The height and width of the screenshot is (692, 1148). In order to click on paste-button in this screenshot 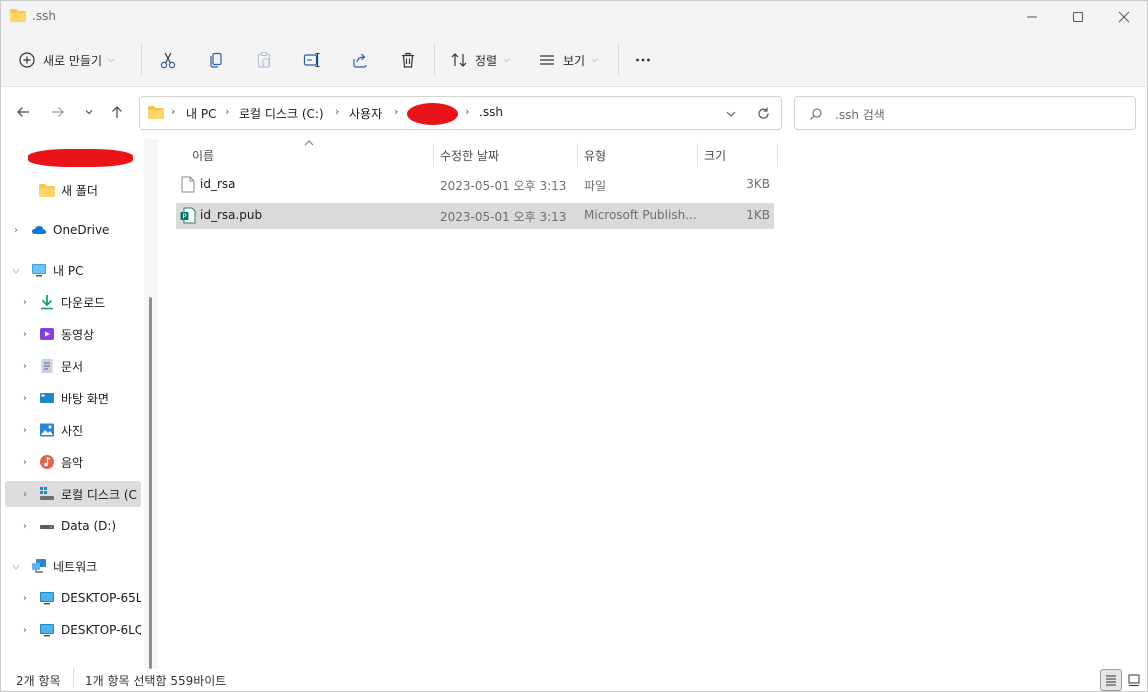, I will do `click(264, 60)`.